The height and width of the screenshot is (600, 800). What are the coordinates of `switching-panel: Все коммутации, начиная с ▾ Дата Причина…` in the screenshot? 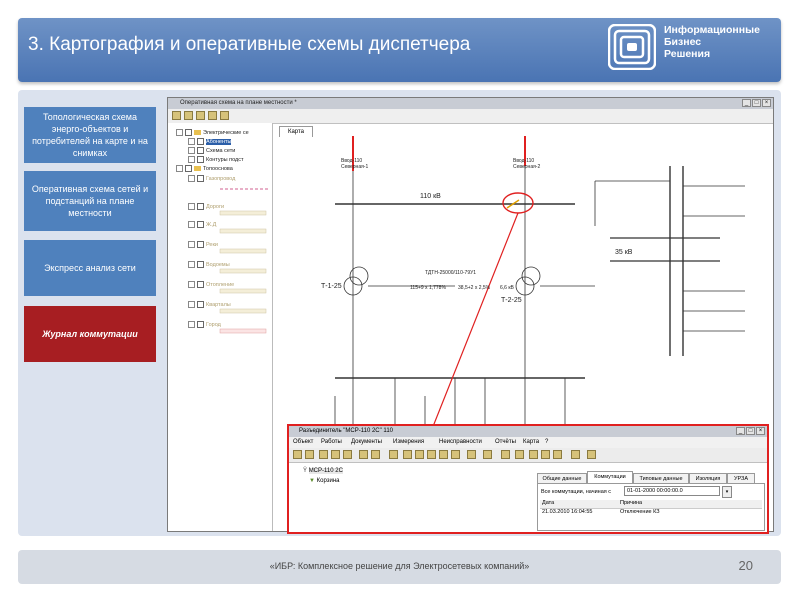 It's located at (651, 507).